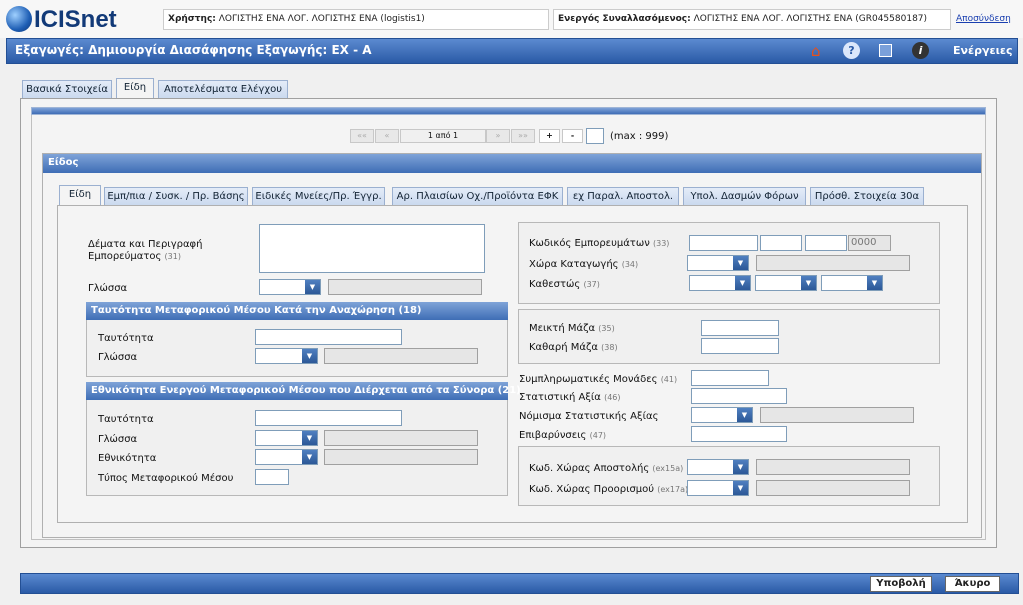 This screenshot has height=605, width=1023. What do you see at coordinates (718, 488) in the screenshot?
I see `destination-country-select: ▼` at bounding box center [718, 488].